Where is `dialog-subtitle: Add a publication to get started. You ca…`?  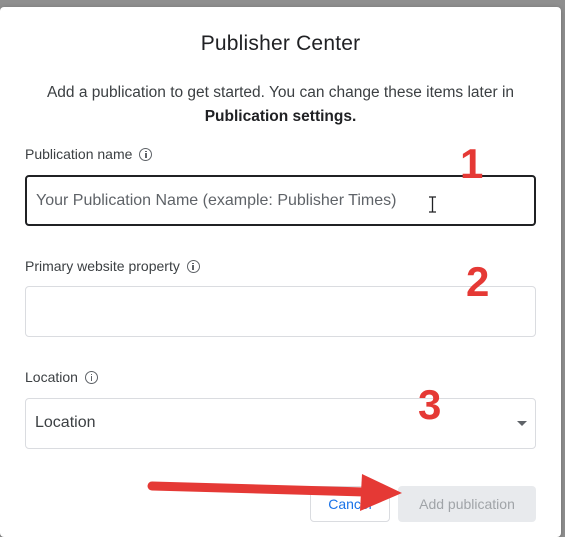
dialog-subtitle: Add a publication to get started. You ca… is located at coordinates (280, 105).